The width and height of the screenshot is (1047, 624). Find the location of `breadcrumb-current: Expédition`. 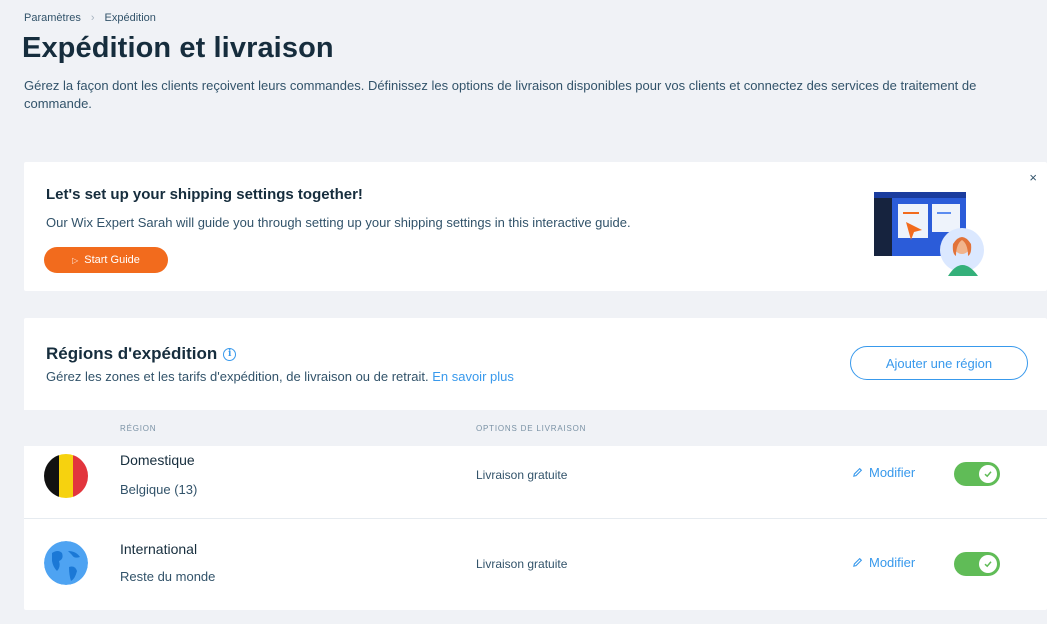

breadcrumb-current: Expédition is located at coordinates (130, 18).